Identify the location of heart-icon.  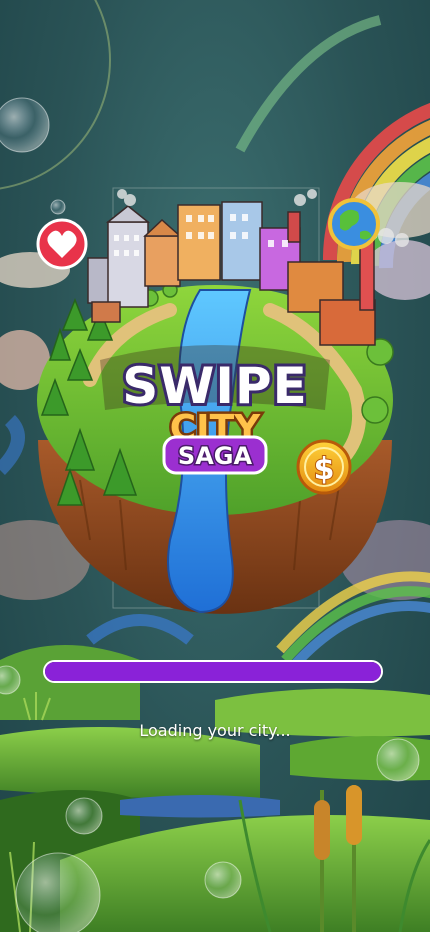
(62, 244).